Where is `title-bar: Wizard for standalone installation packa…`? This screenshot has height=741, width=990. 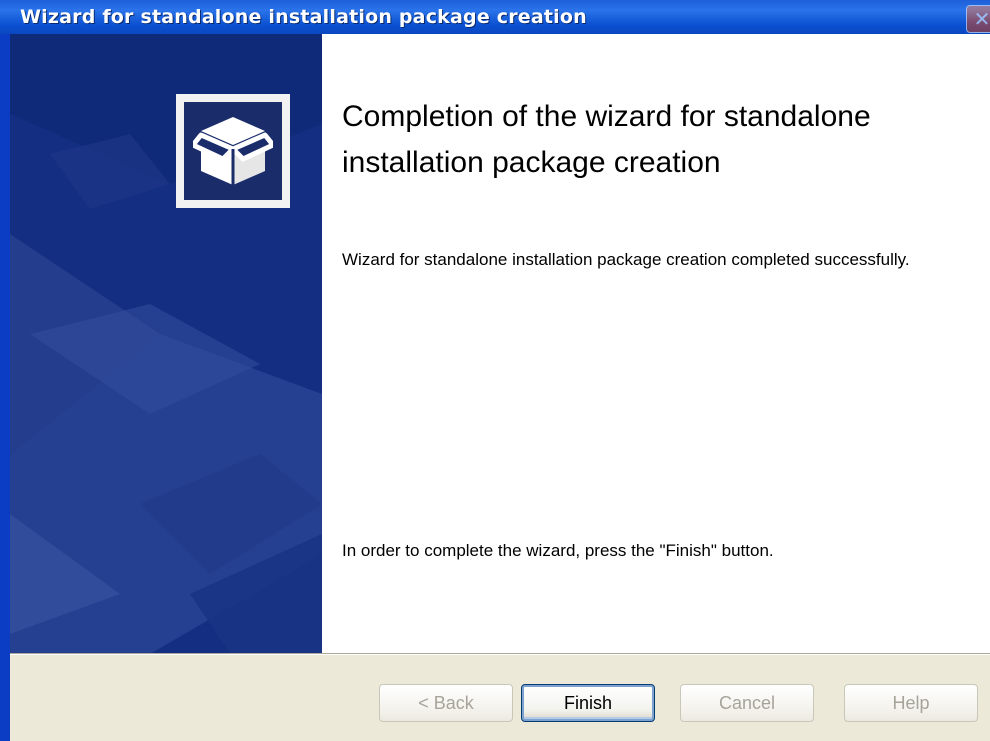 title-bar: Wizard for standalone installation packa… is located at coordinates (495, 17).